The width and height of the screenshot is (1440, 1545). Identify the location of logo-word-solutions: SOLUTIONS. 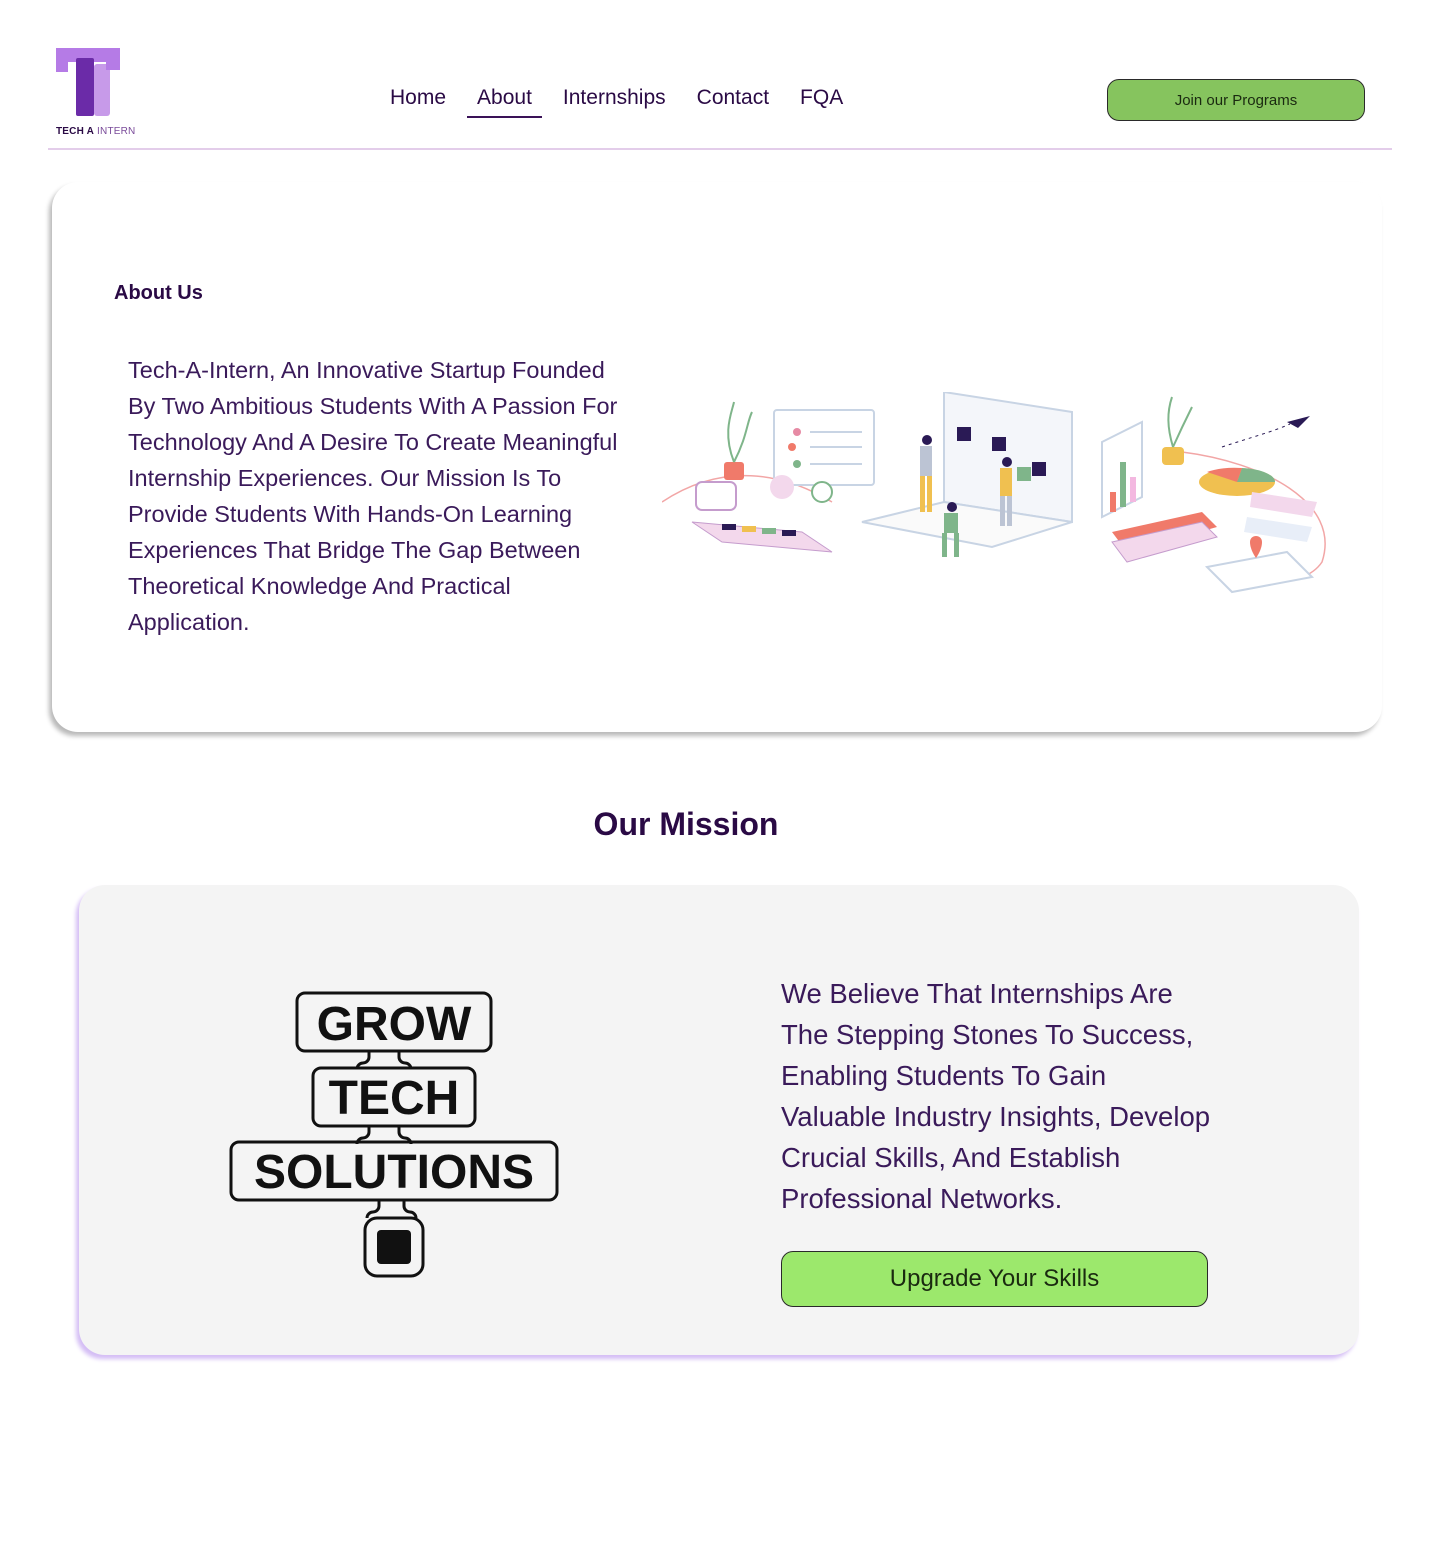
(394, 1172).